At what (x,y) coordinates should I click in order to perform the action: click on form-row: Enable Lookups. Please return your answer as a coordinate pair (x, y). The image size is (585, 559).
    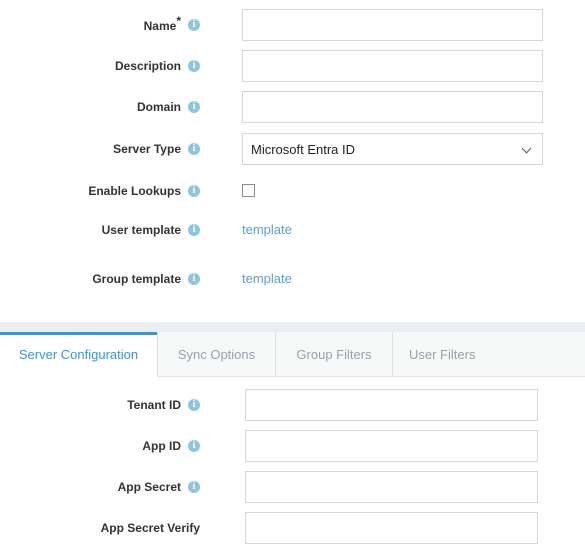
    Looking at the image, I should click on (292, 195).